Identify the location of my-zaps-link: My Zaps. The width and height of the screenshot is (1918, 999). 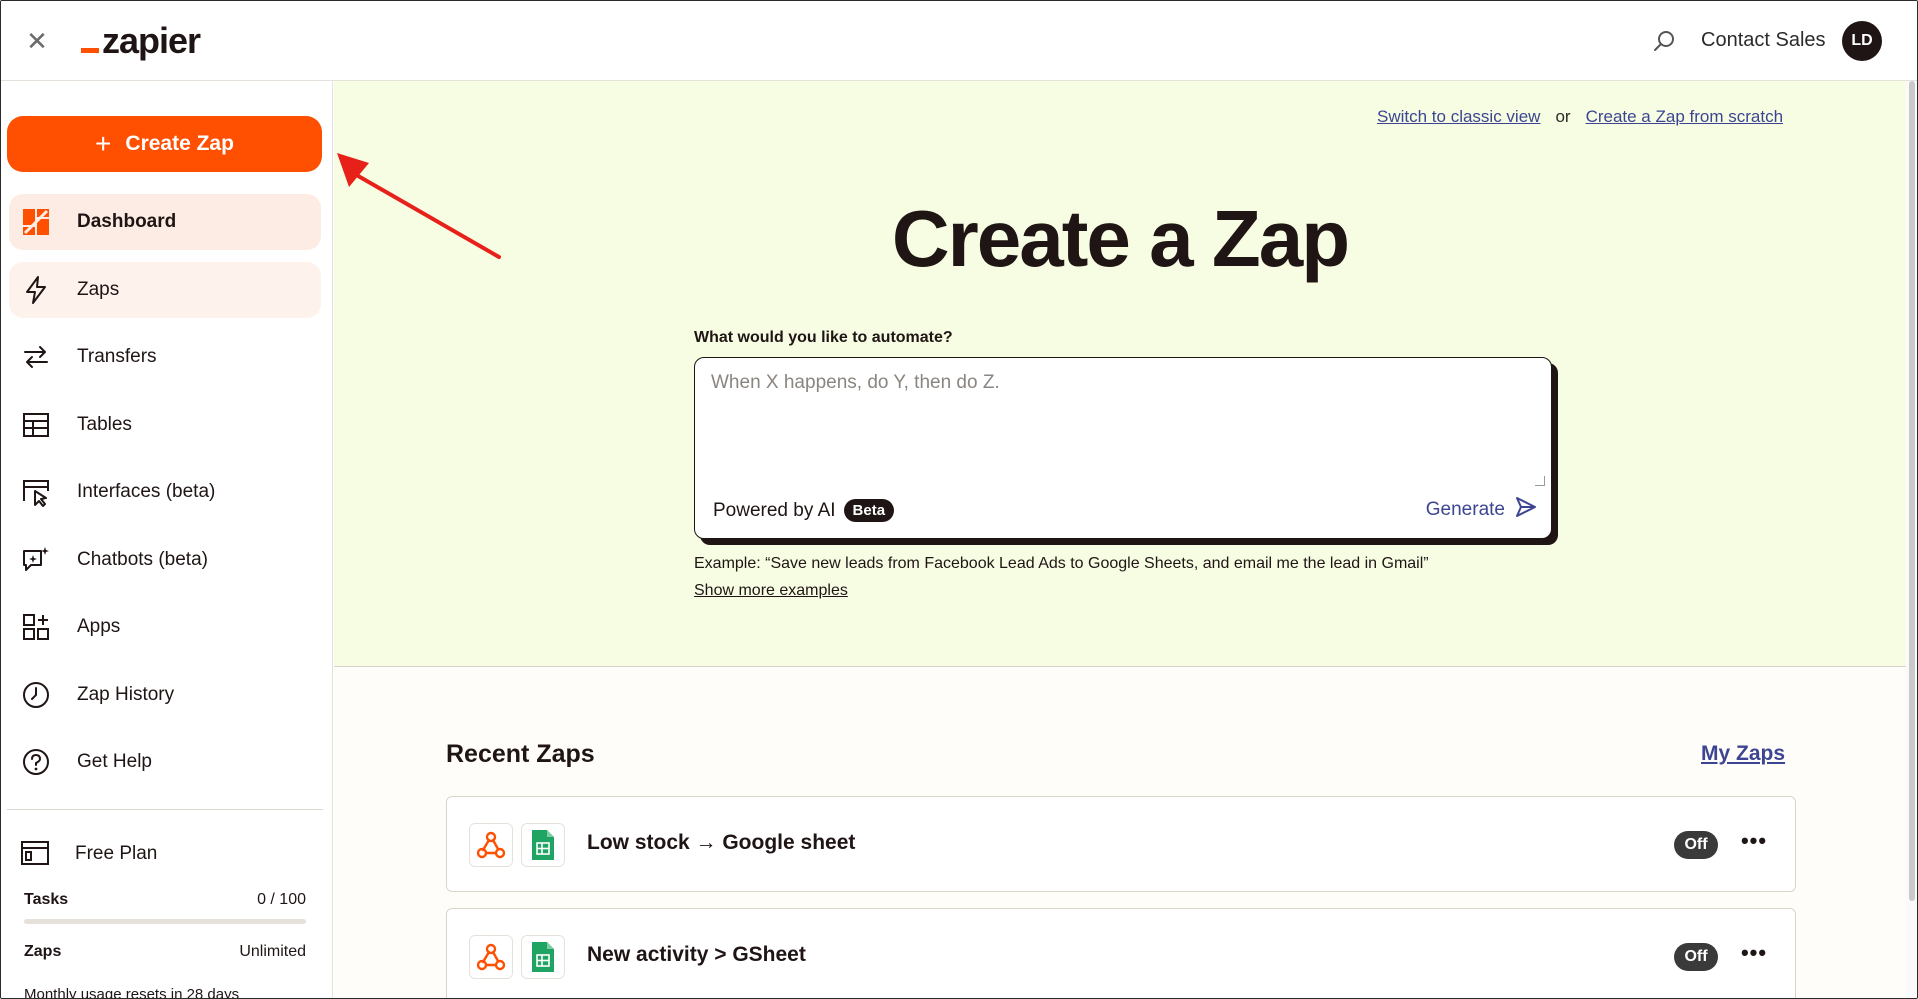
(1743, 754).